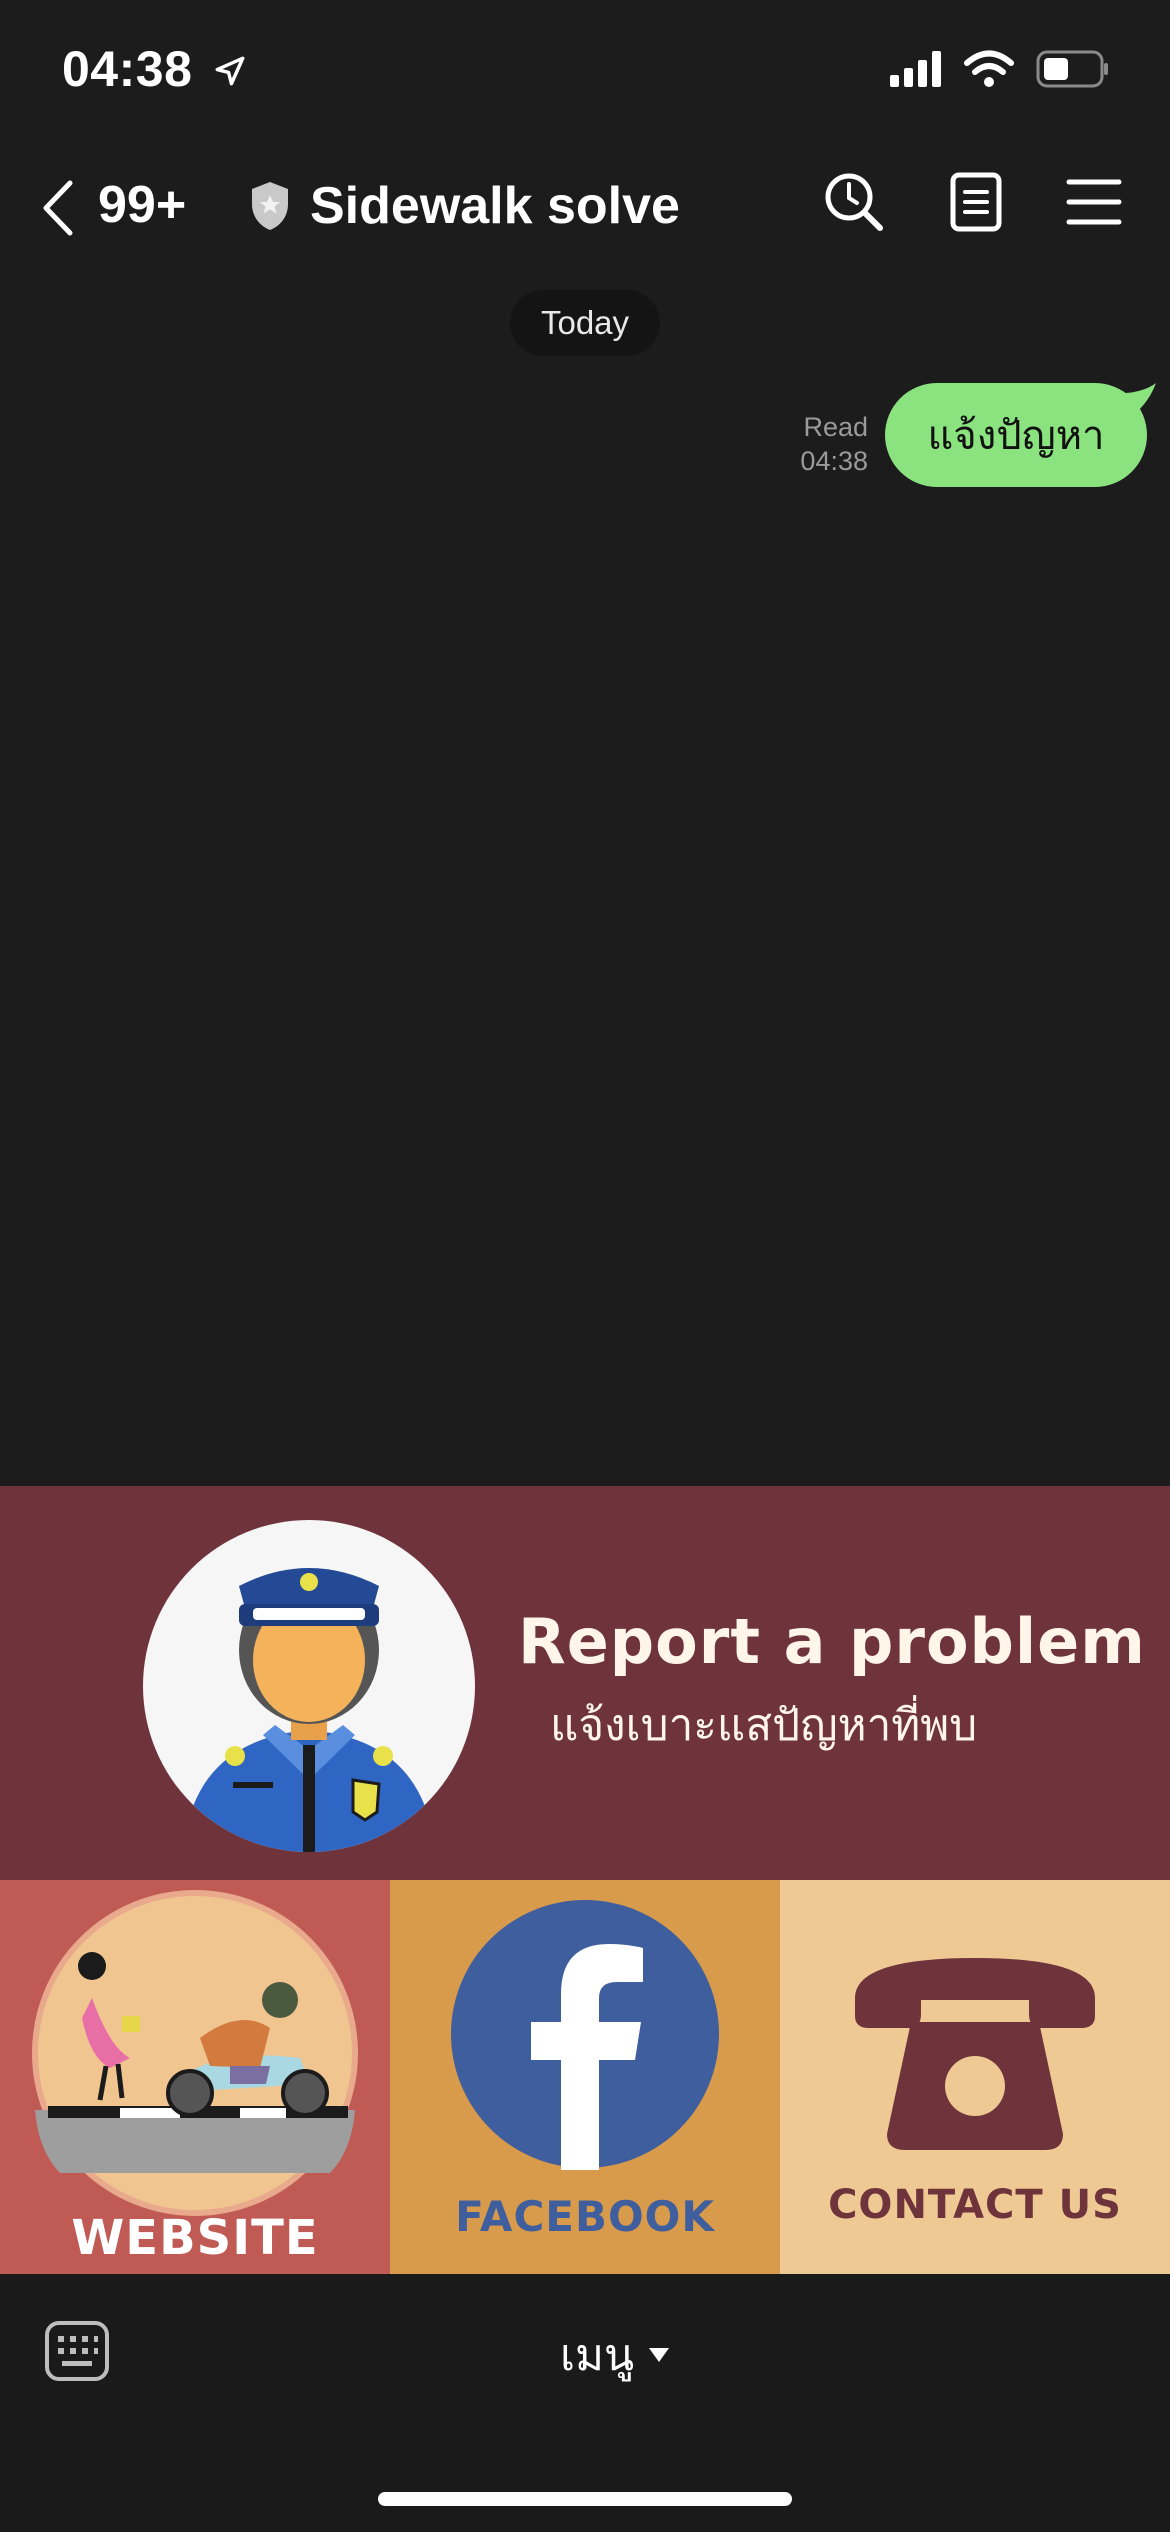  I want to click on hamburger-menu-icon, so click(1094, 202).